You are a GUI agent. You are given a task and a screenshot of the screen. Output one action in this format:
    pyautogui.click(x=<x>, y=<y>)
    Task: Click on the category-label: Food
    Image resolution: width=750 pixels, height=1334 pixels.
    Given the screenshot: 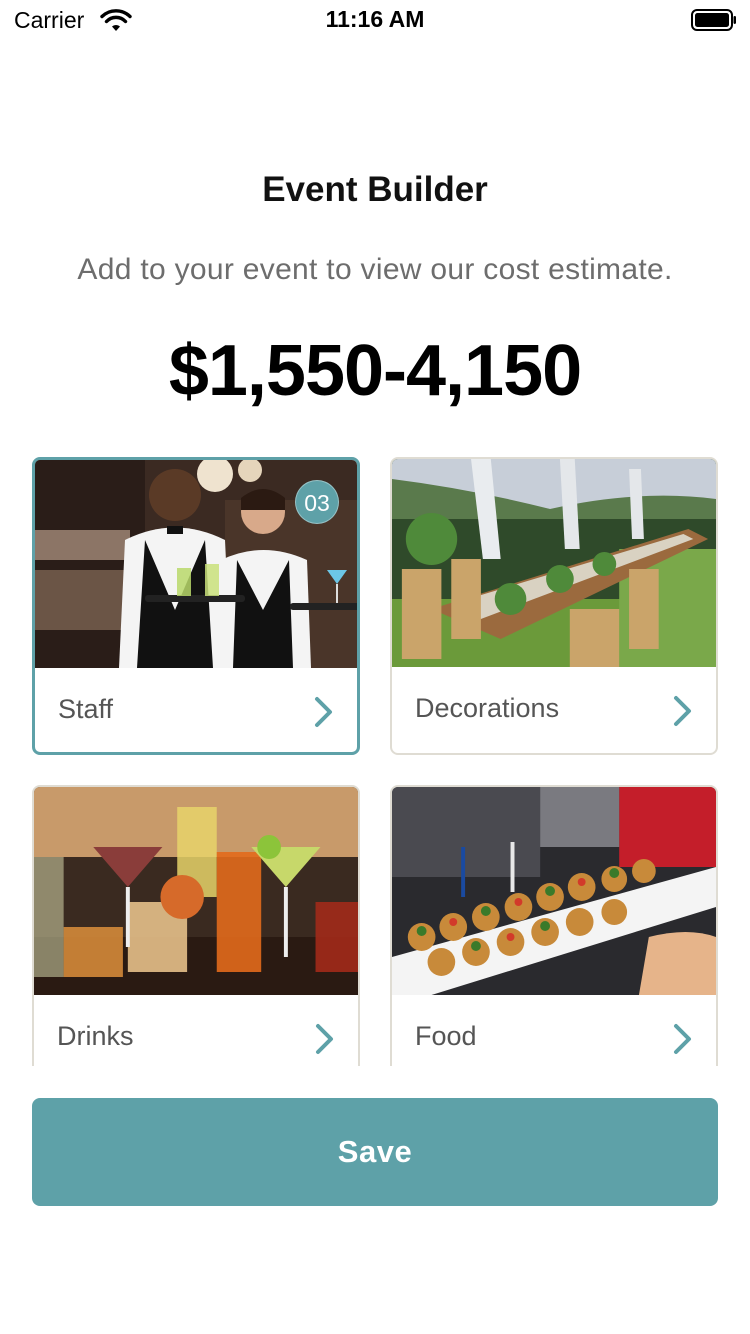 What is the action you would take?
    pyautogui.click(x=446, y=1036)
    